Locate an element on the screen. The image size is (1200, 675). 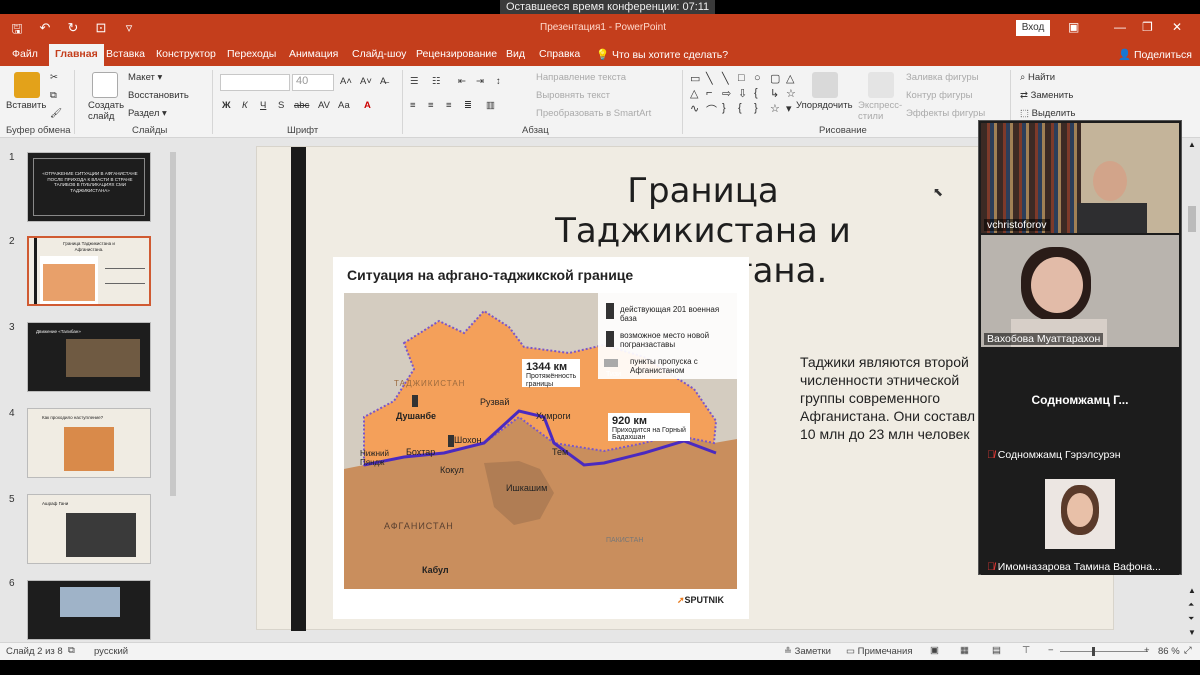
new-slide-icon is located at coordinates (105, 85).